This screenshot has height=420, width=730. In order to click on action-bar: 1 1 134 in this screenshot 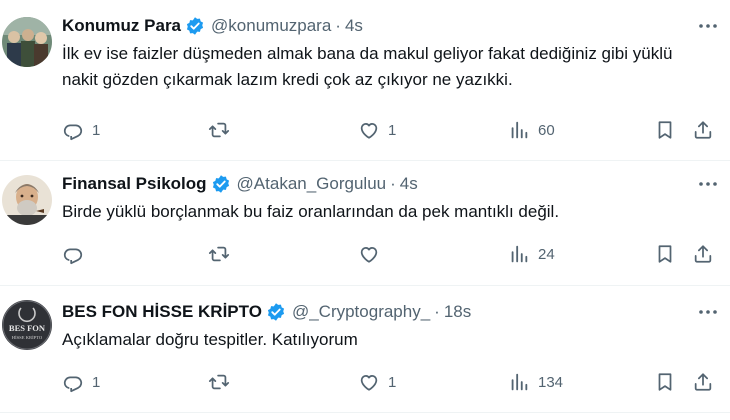, I will do `click(391, 382)`.